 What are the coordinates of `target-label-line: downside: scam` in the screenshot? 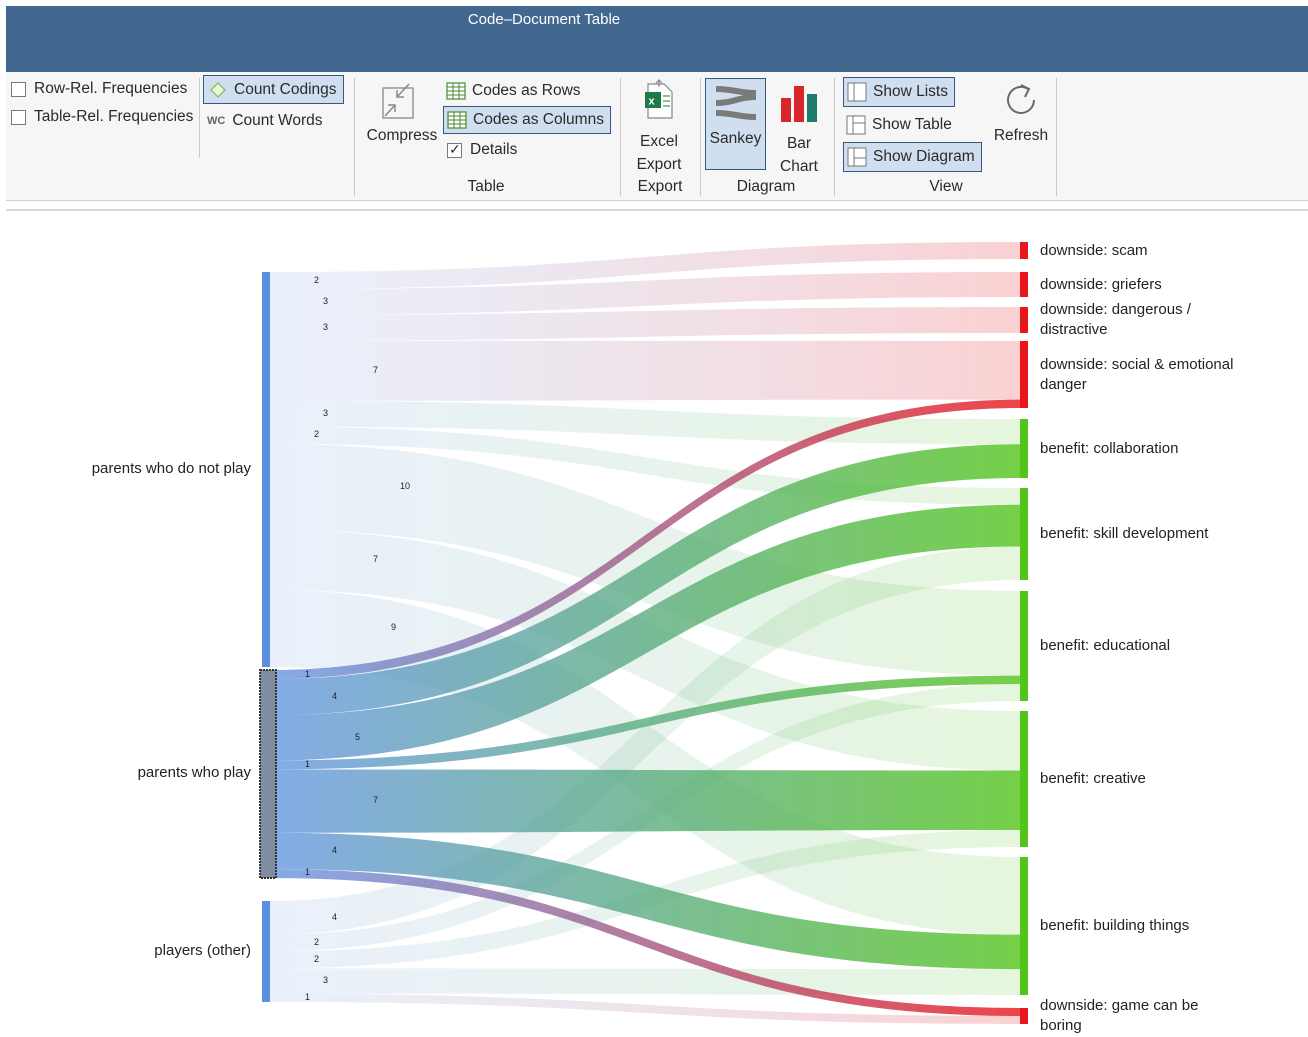 It's located at (1094, 250).